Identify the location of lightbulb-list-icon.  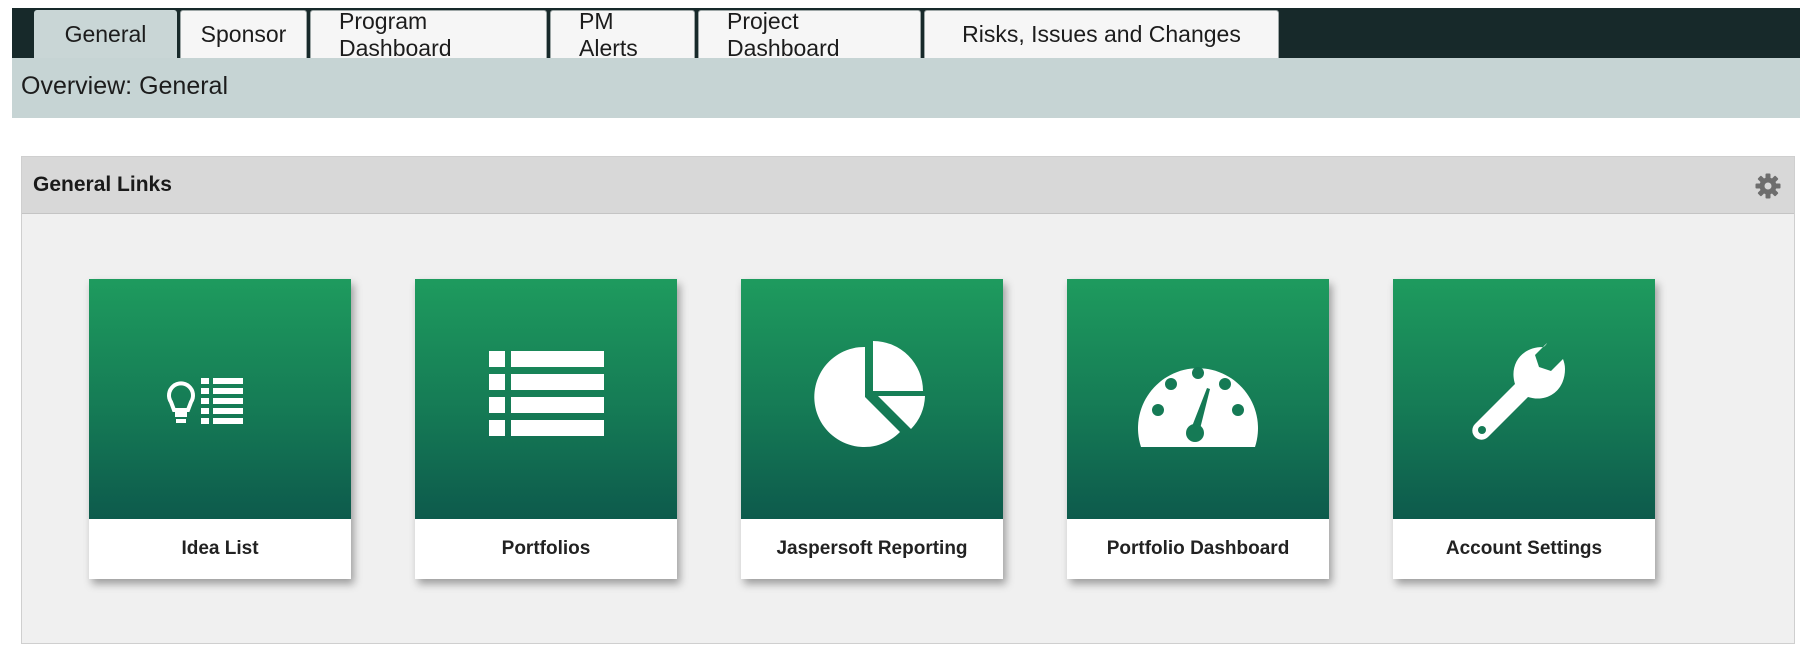
(205, 401).